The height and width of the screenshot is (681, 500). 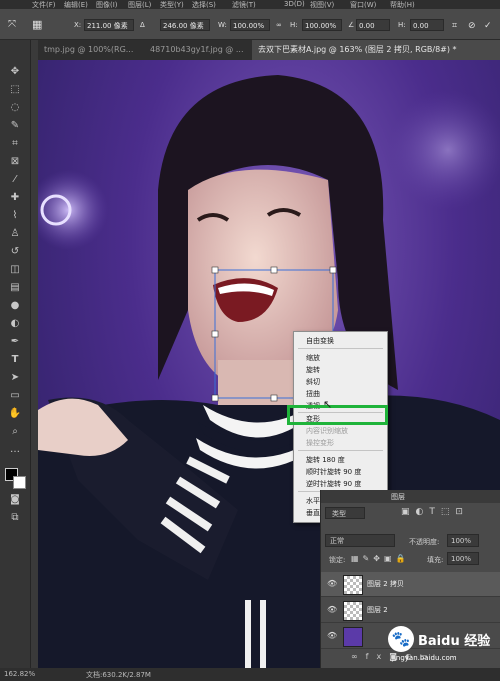 I want to click on lock-icons: ▦✎✥▣🔒, so click(x=380, y=558).